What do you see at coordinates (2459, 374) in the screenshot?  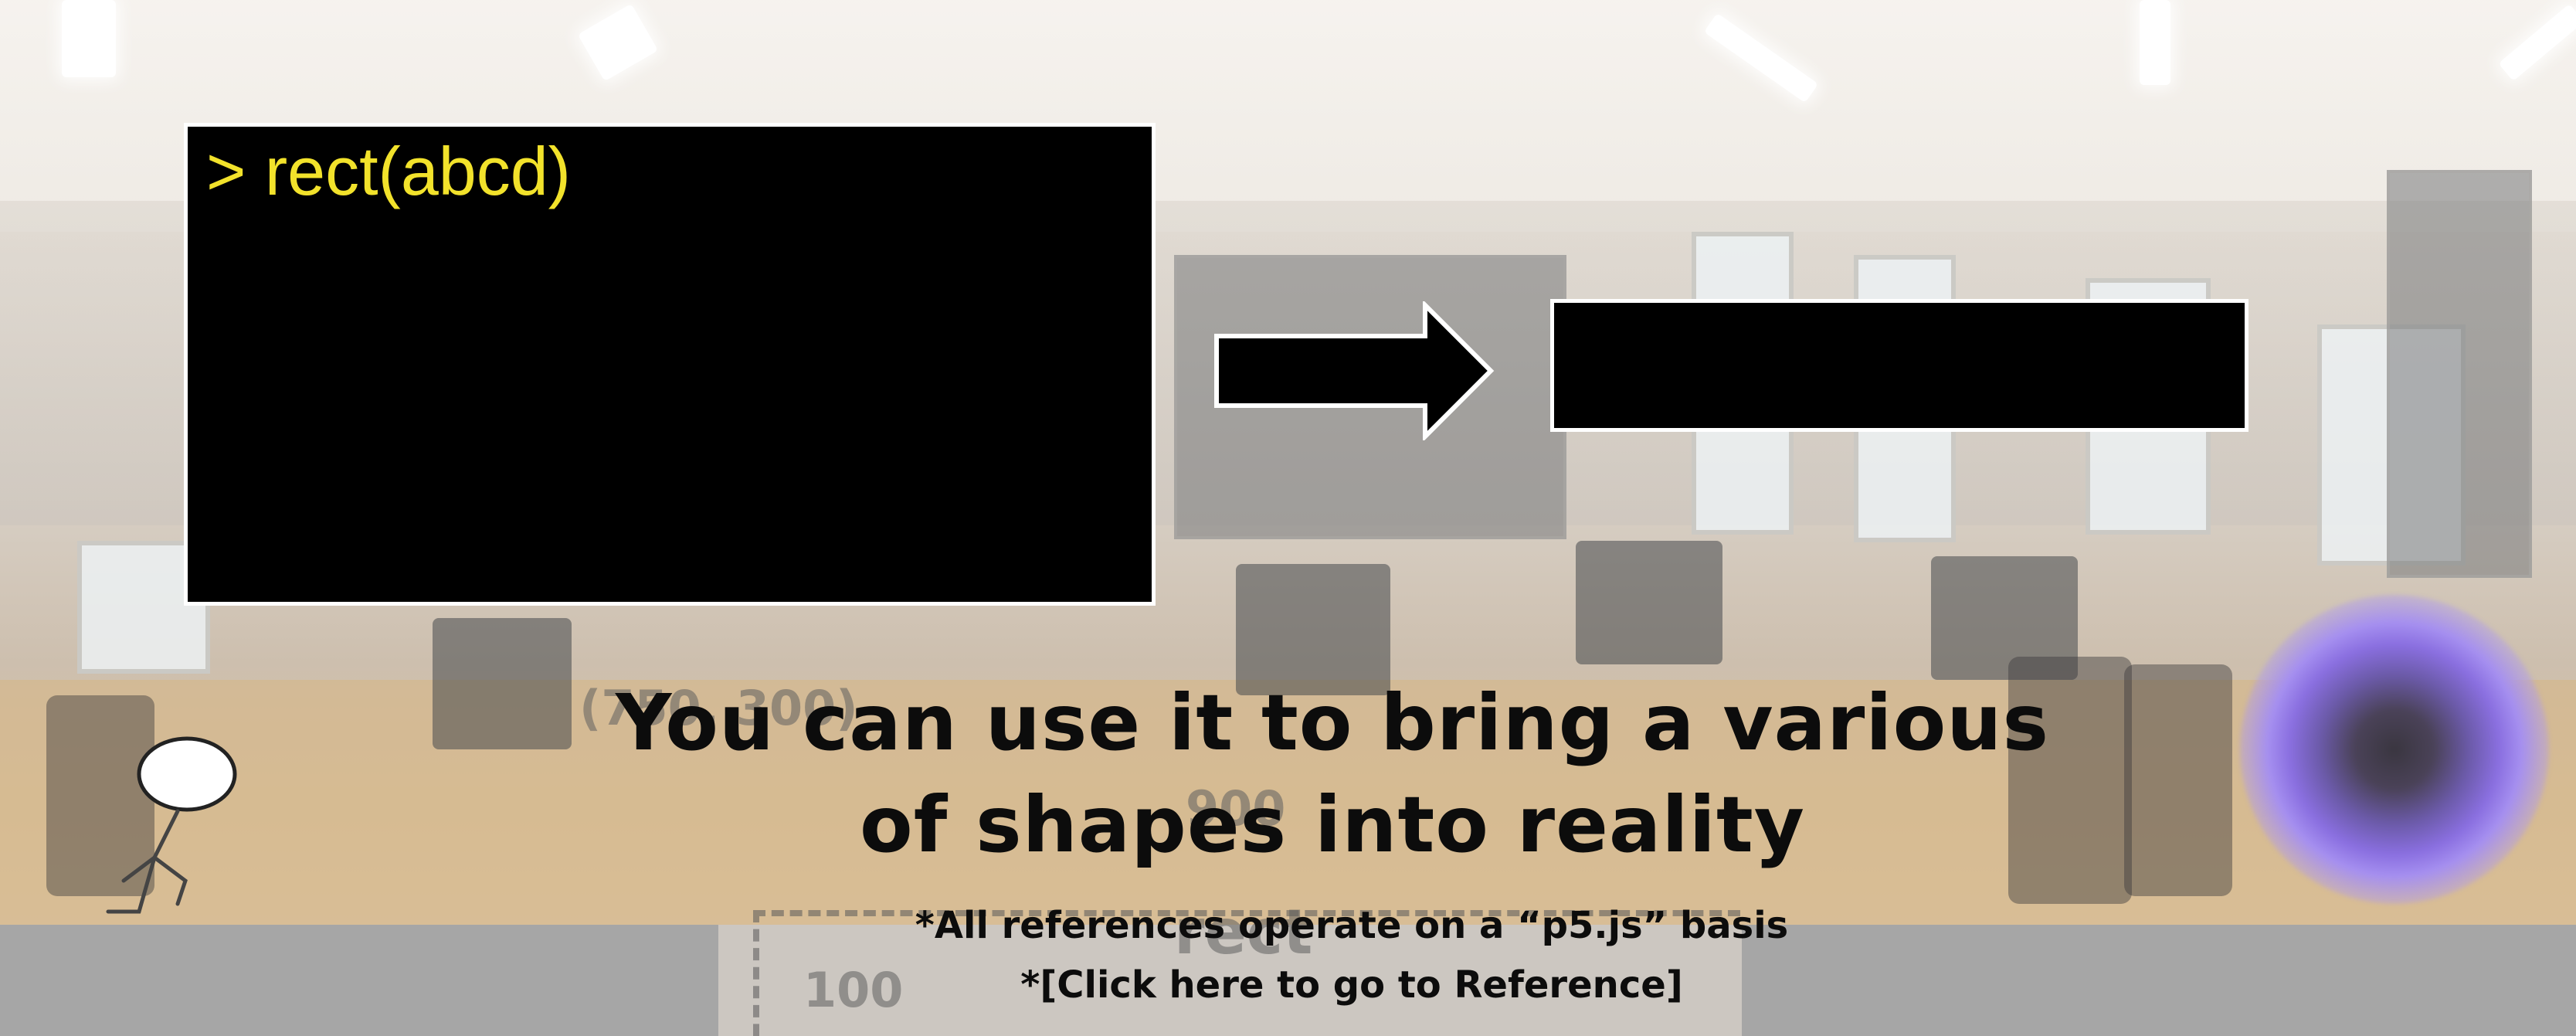 I see `blackboard` at bounding box center [2459, 374].